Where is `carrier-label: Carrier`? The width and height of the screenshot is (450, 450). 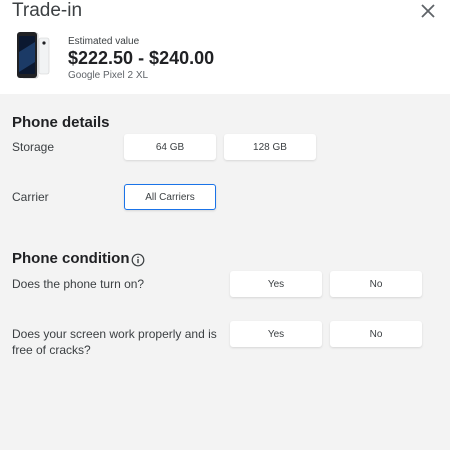 carrier-label: Carrier is located at coordinates (30, 197).